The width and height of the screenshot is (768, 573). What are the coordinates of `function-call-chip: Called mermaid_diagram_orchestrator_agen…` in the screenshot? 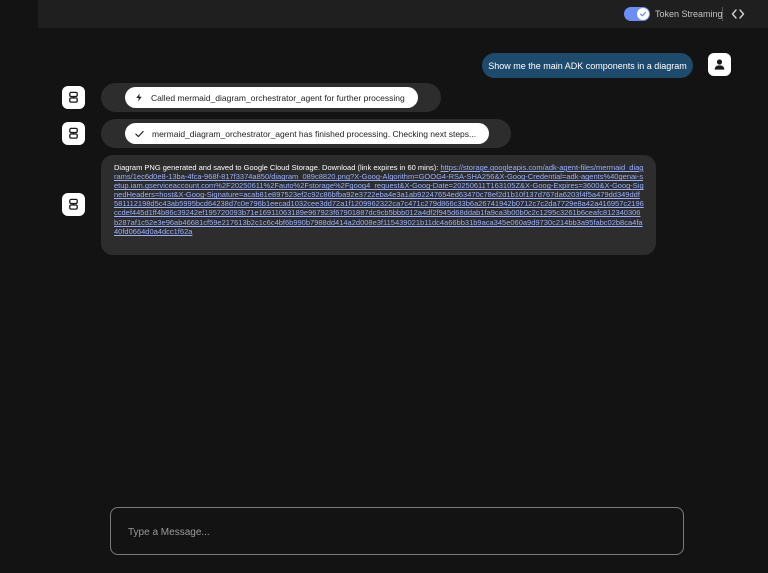 It's located at (271, 97).